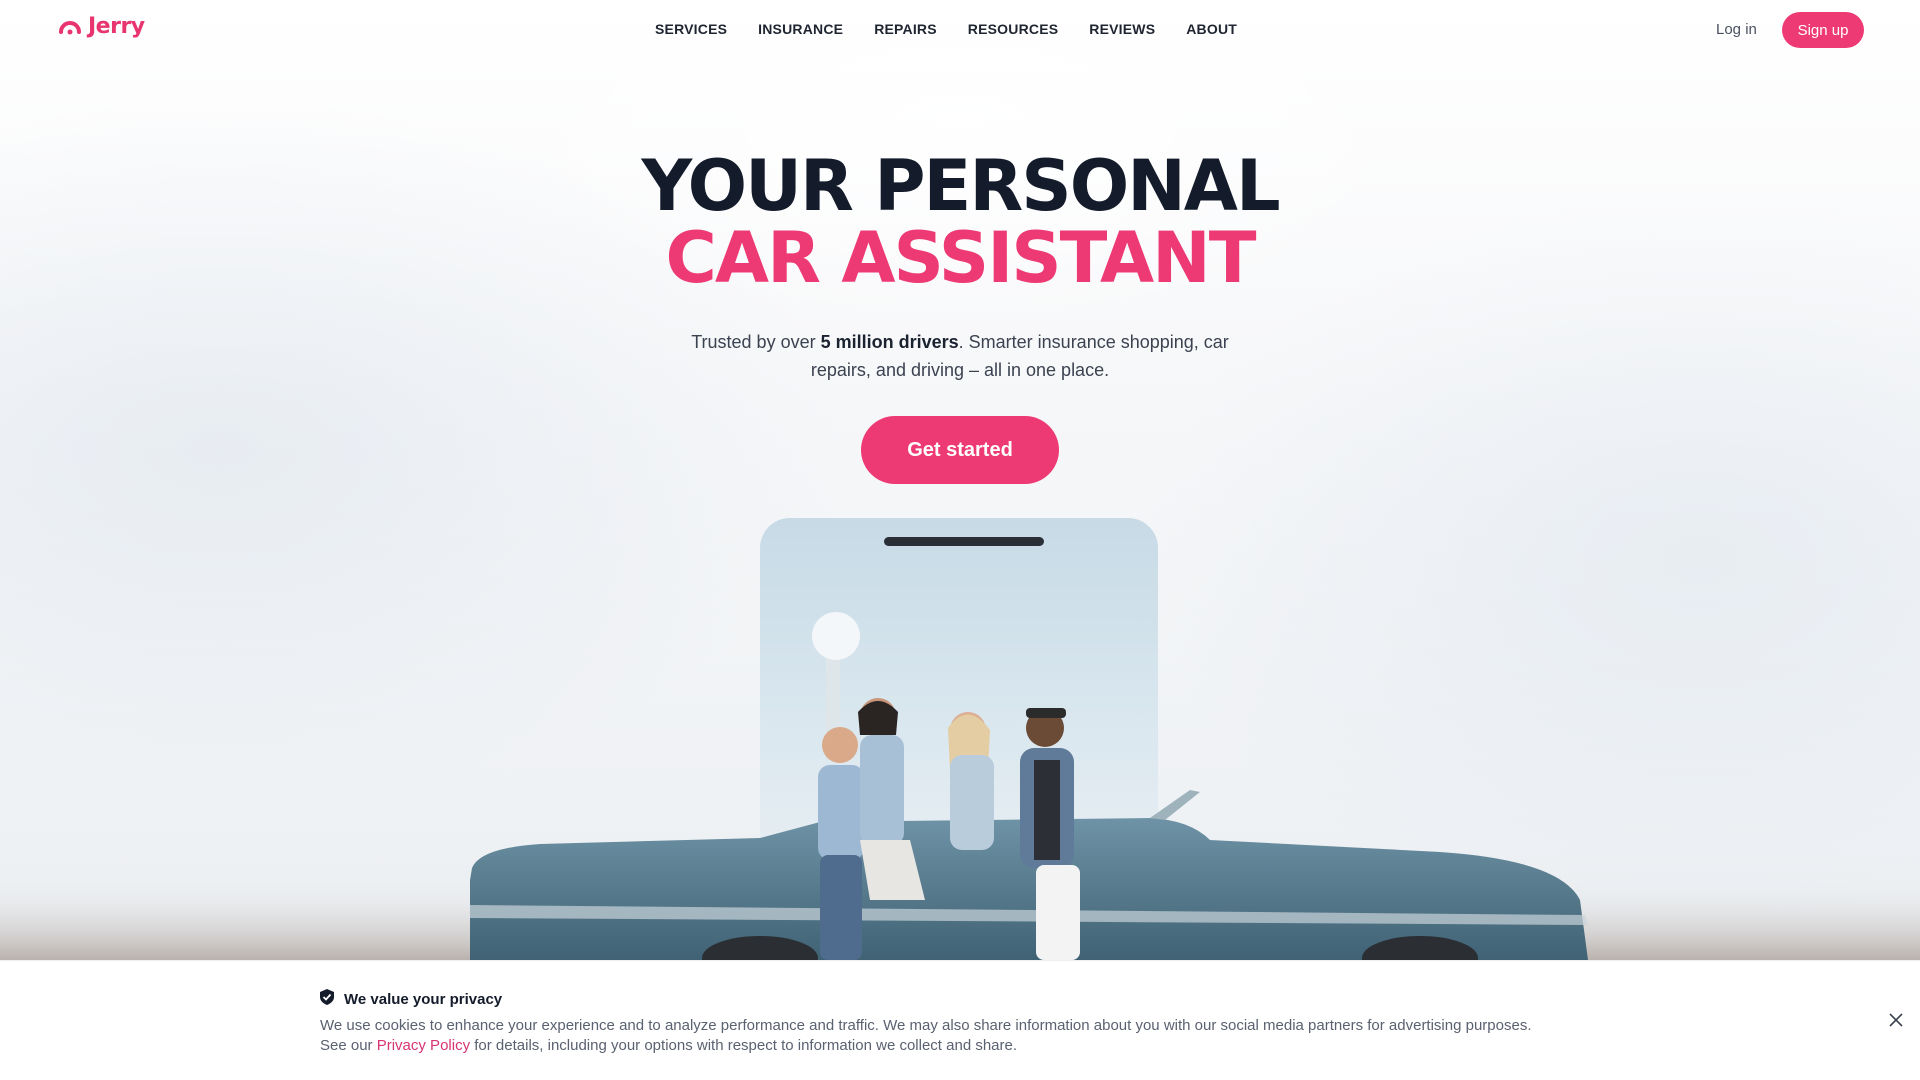 Image resolution: width=1920 pixels, height=1080 pixels. What do you see at coordinates (348, 1045) in the screenshot?
I see `cookie-text-see: See our` at bounding box center [348, 1045].